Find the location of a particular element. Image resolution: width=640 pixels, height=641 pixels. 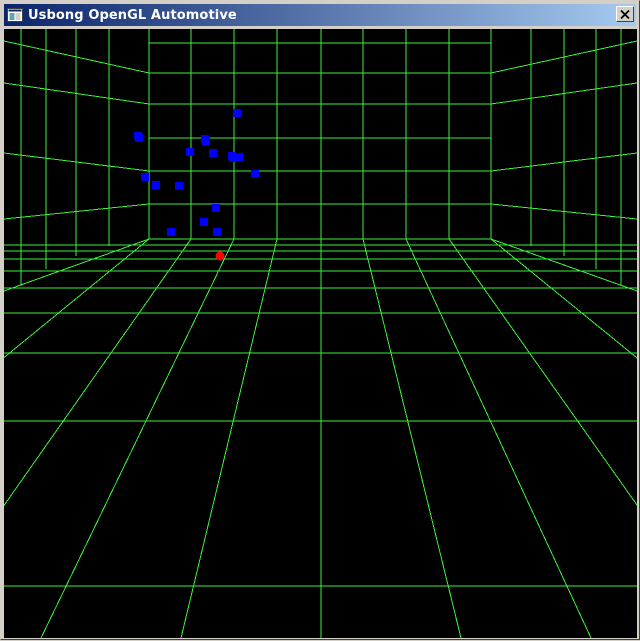

close-icon is located at coordinates (625, 14).